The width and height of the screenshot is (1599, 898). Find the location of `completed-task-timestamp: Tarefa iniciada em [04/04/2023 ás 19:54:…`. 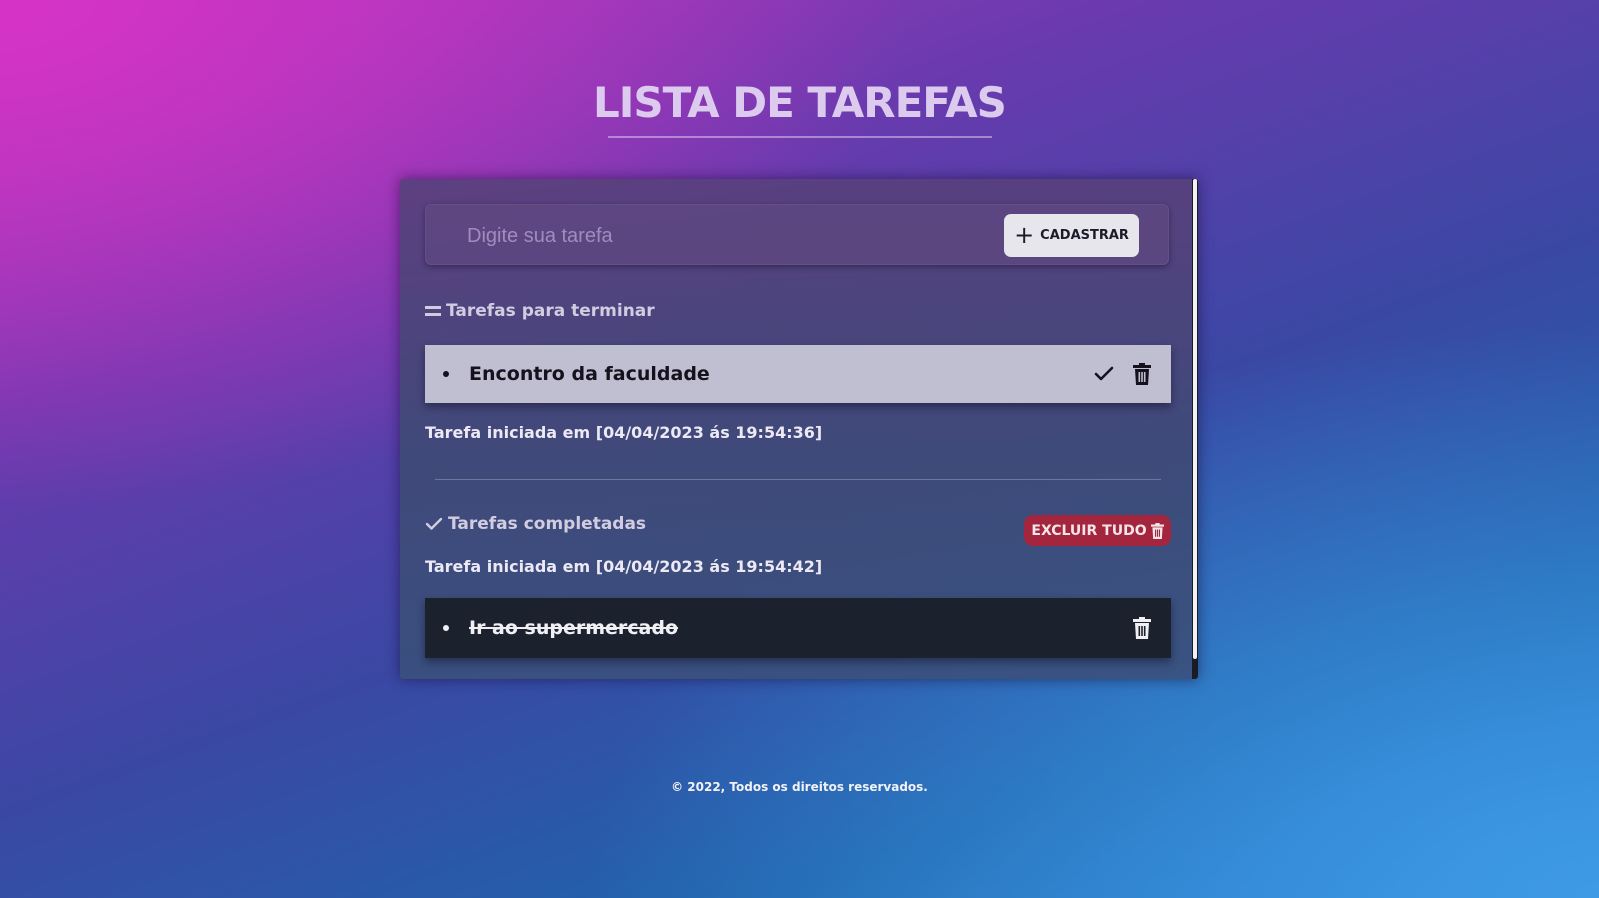

completed-task-timestamp: Tarefa iniciada em [04/04/2023 ás 19:54:… is located at coordinates (624, 566).